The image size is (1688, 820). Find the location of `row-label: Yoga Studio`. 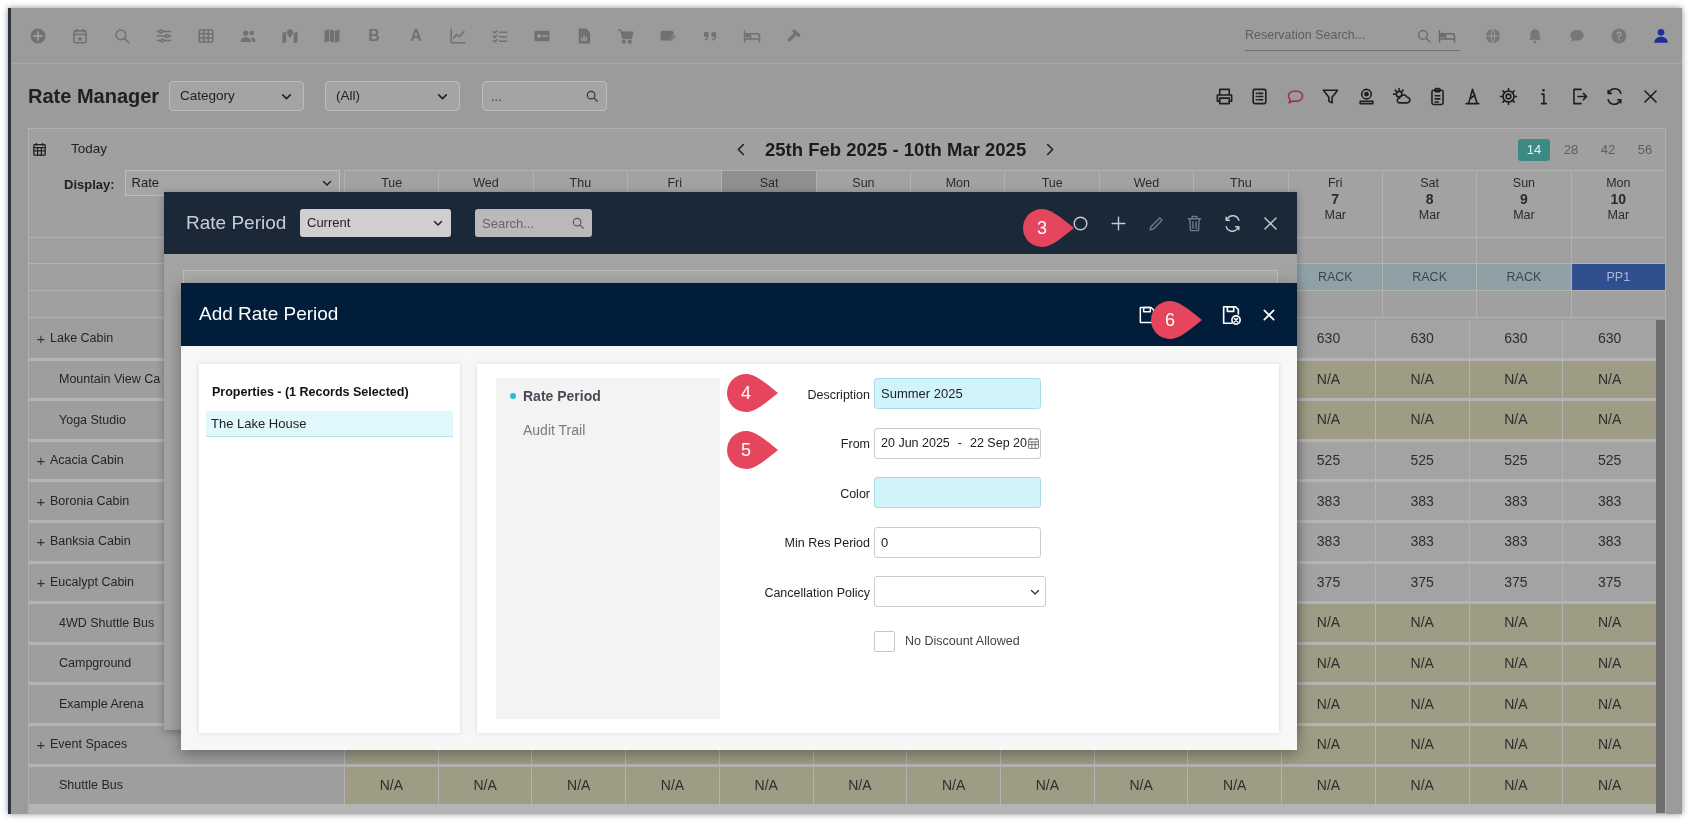

row-label: Yoga Studio is located at coordinates (92, 420).